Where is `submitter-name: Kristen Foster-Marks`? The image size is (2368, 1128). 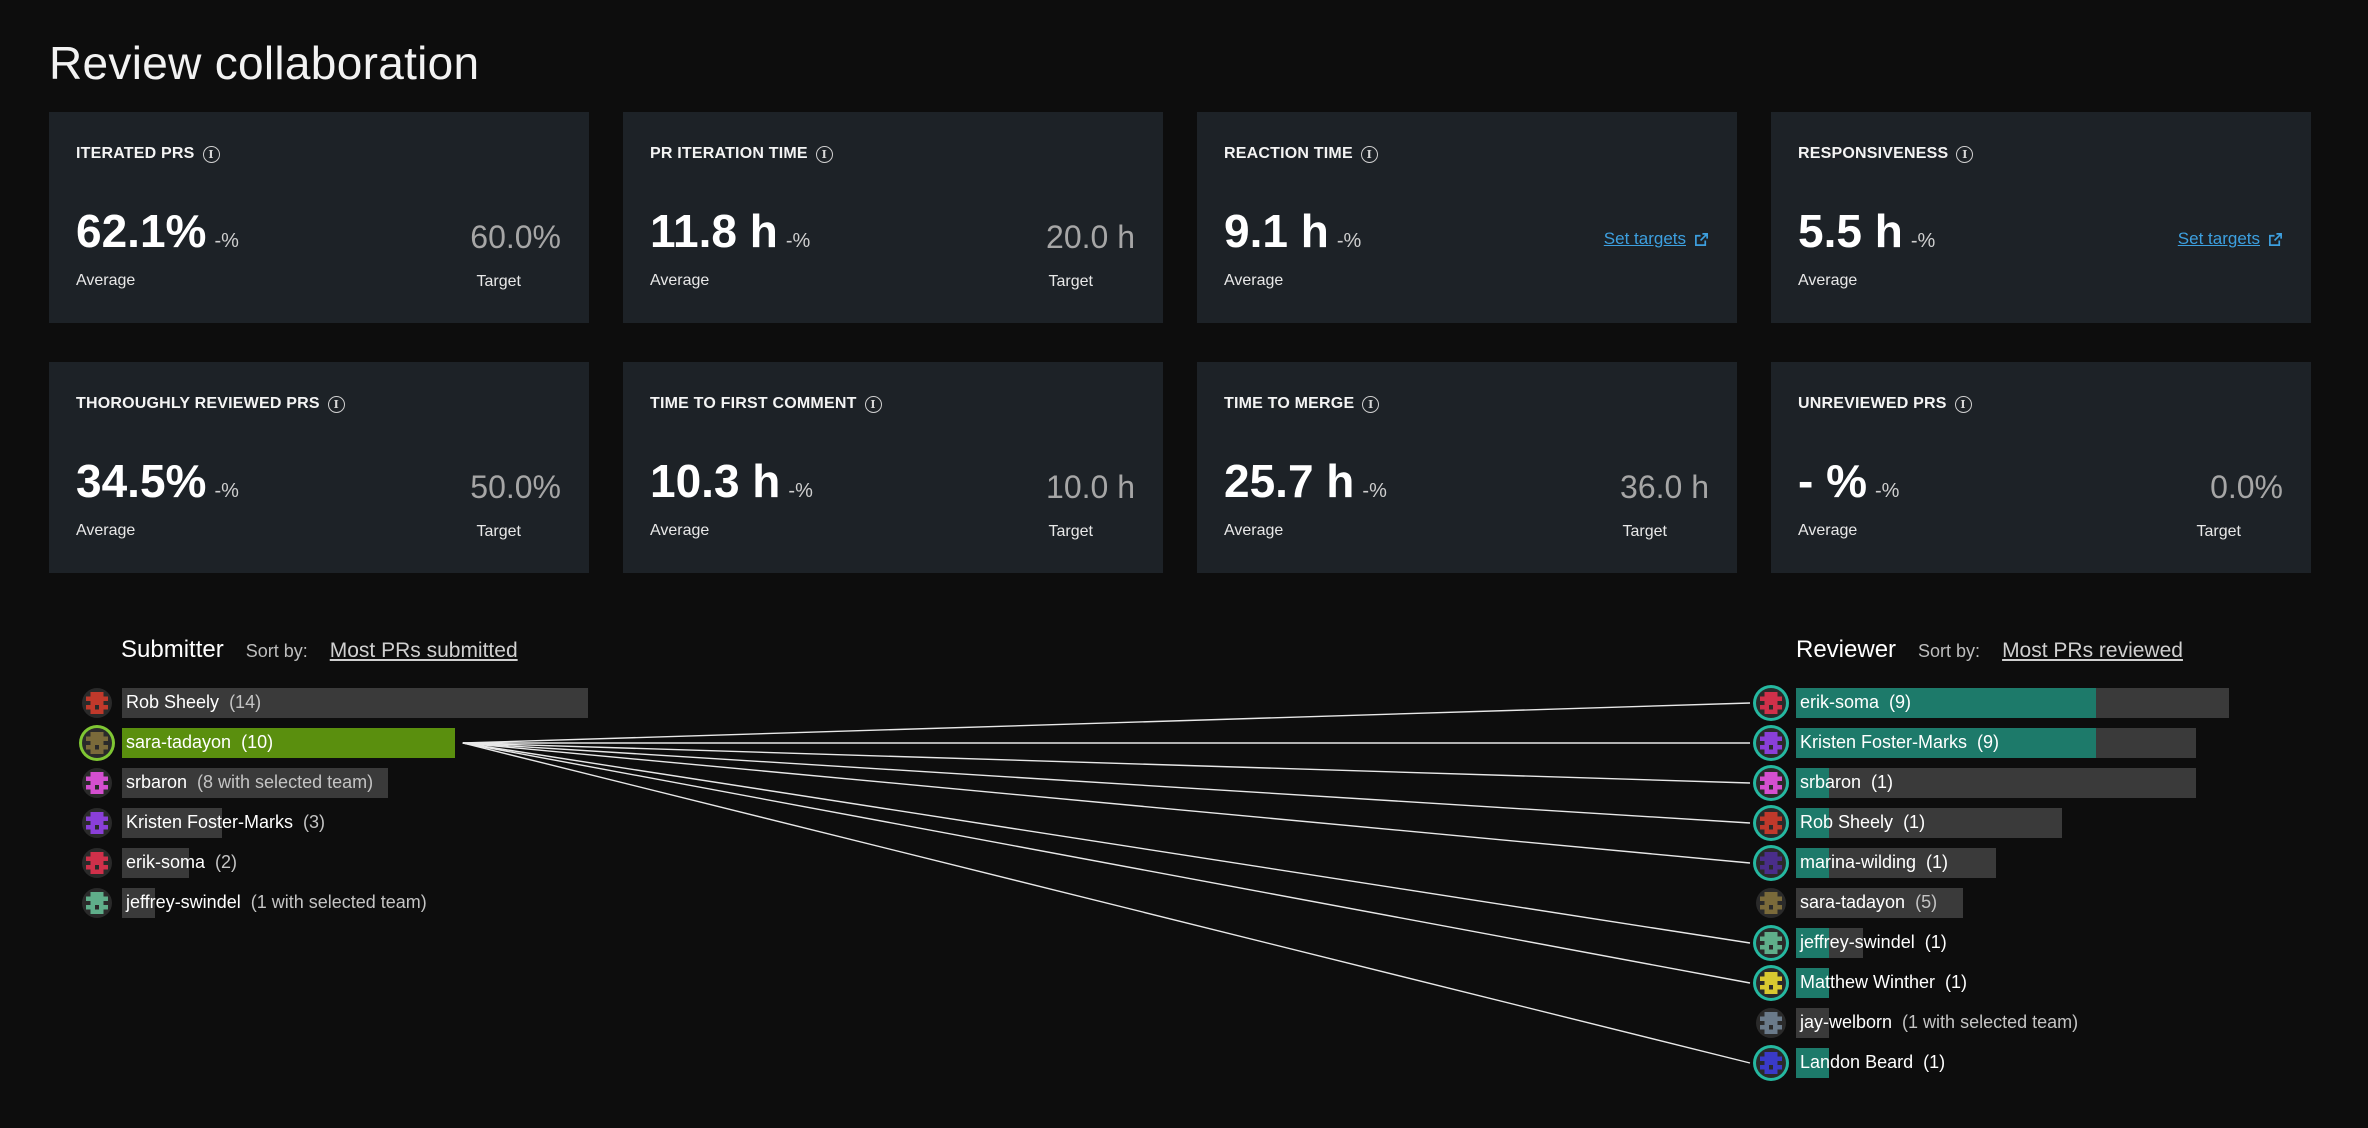 submitter-name: Kristen Foster-Marks is located at coordinates (210, 822).